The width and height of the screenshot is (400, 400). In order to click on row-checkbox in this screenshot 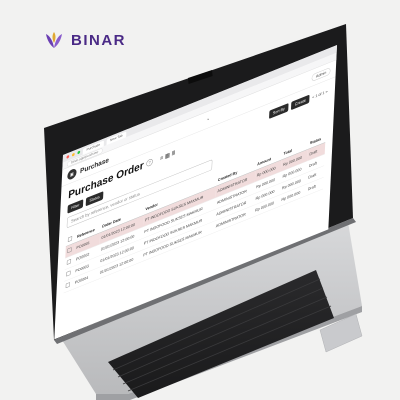, I will do `click(68, 285)`.